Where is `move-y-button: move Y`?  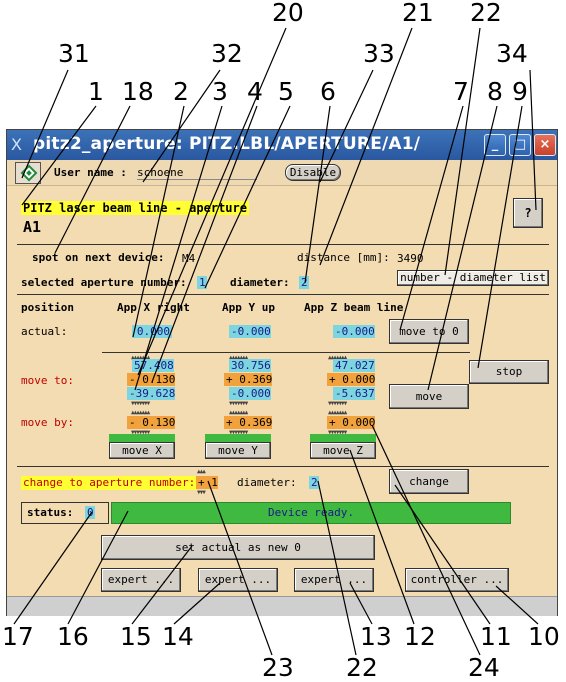
move-y-button: move Y is located at coordinates (238, 450).